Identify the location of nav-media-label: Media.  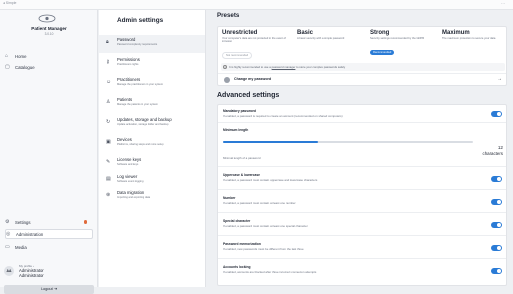
(21, 247).